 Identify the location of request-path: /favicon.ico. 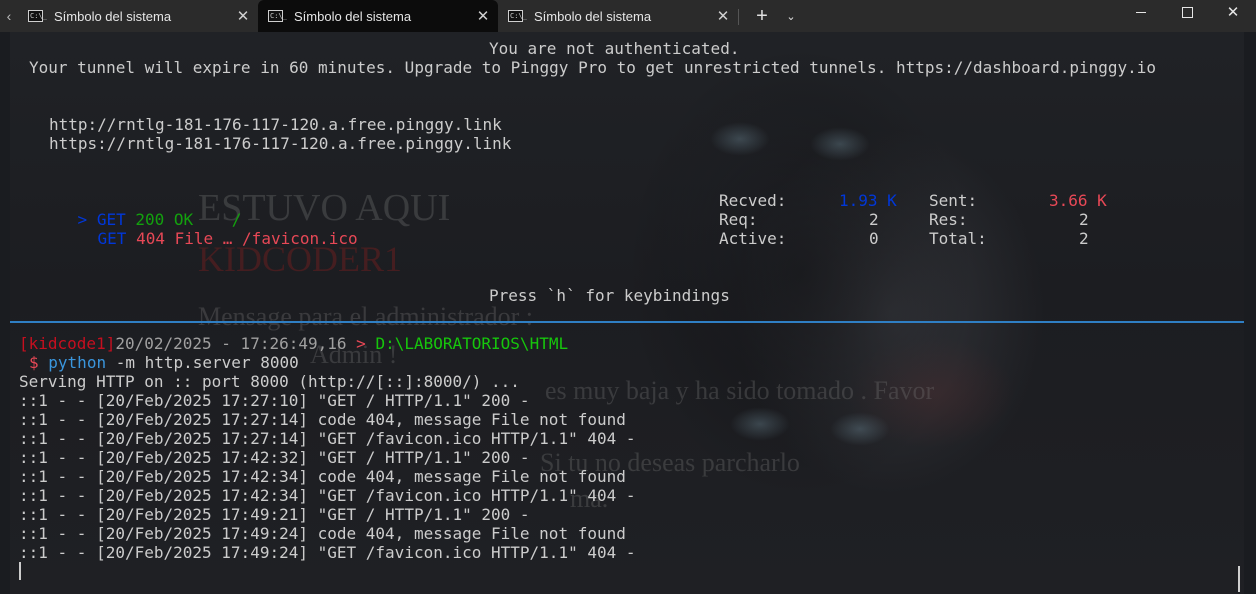
(300, 238).